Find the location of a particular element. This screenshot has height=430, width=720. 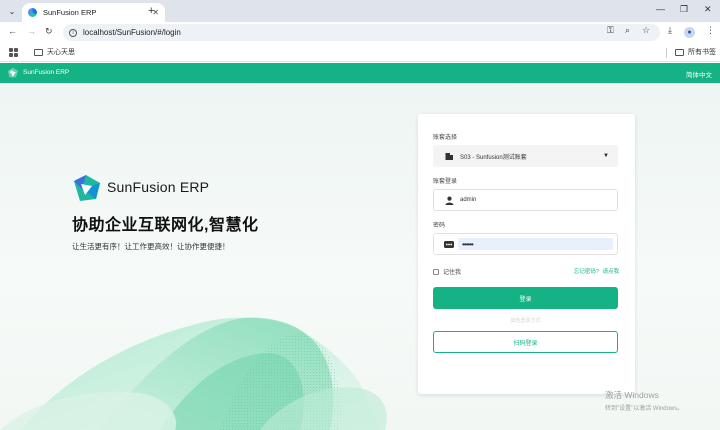

username-label: 账套登录 is located at coordinates (445, 182).